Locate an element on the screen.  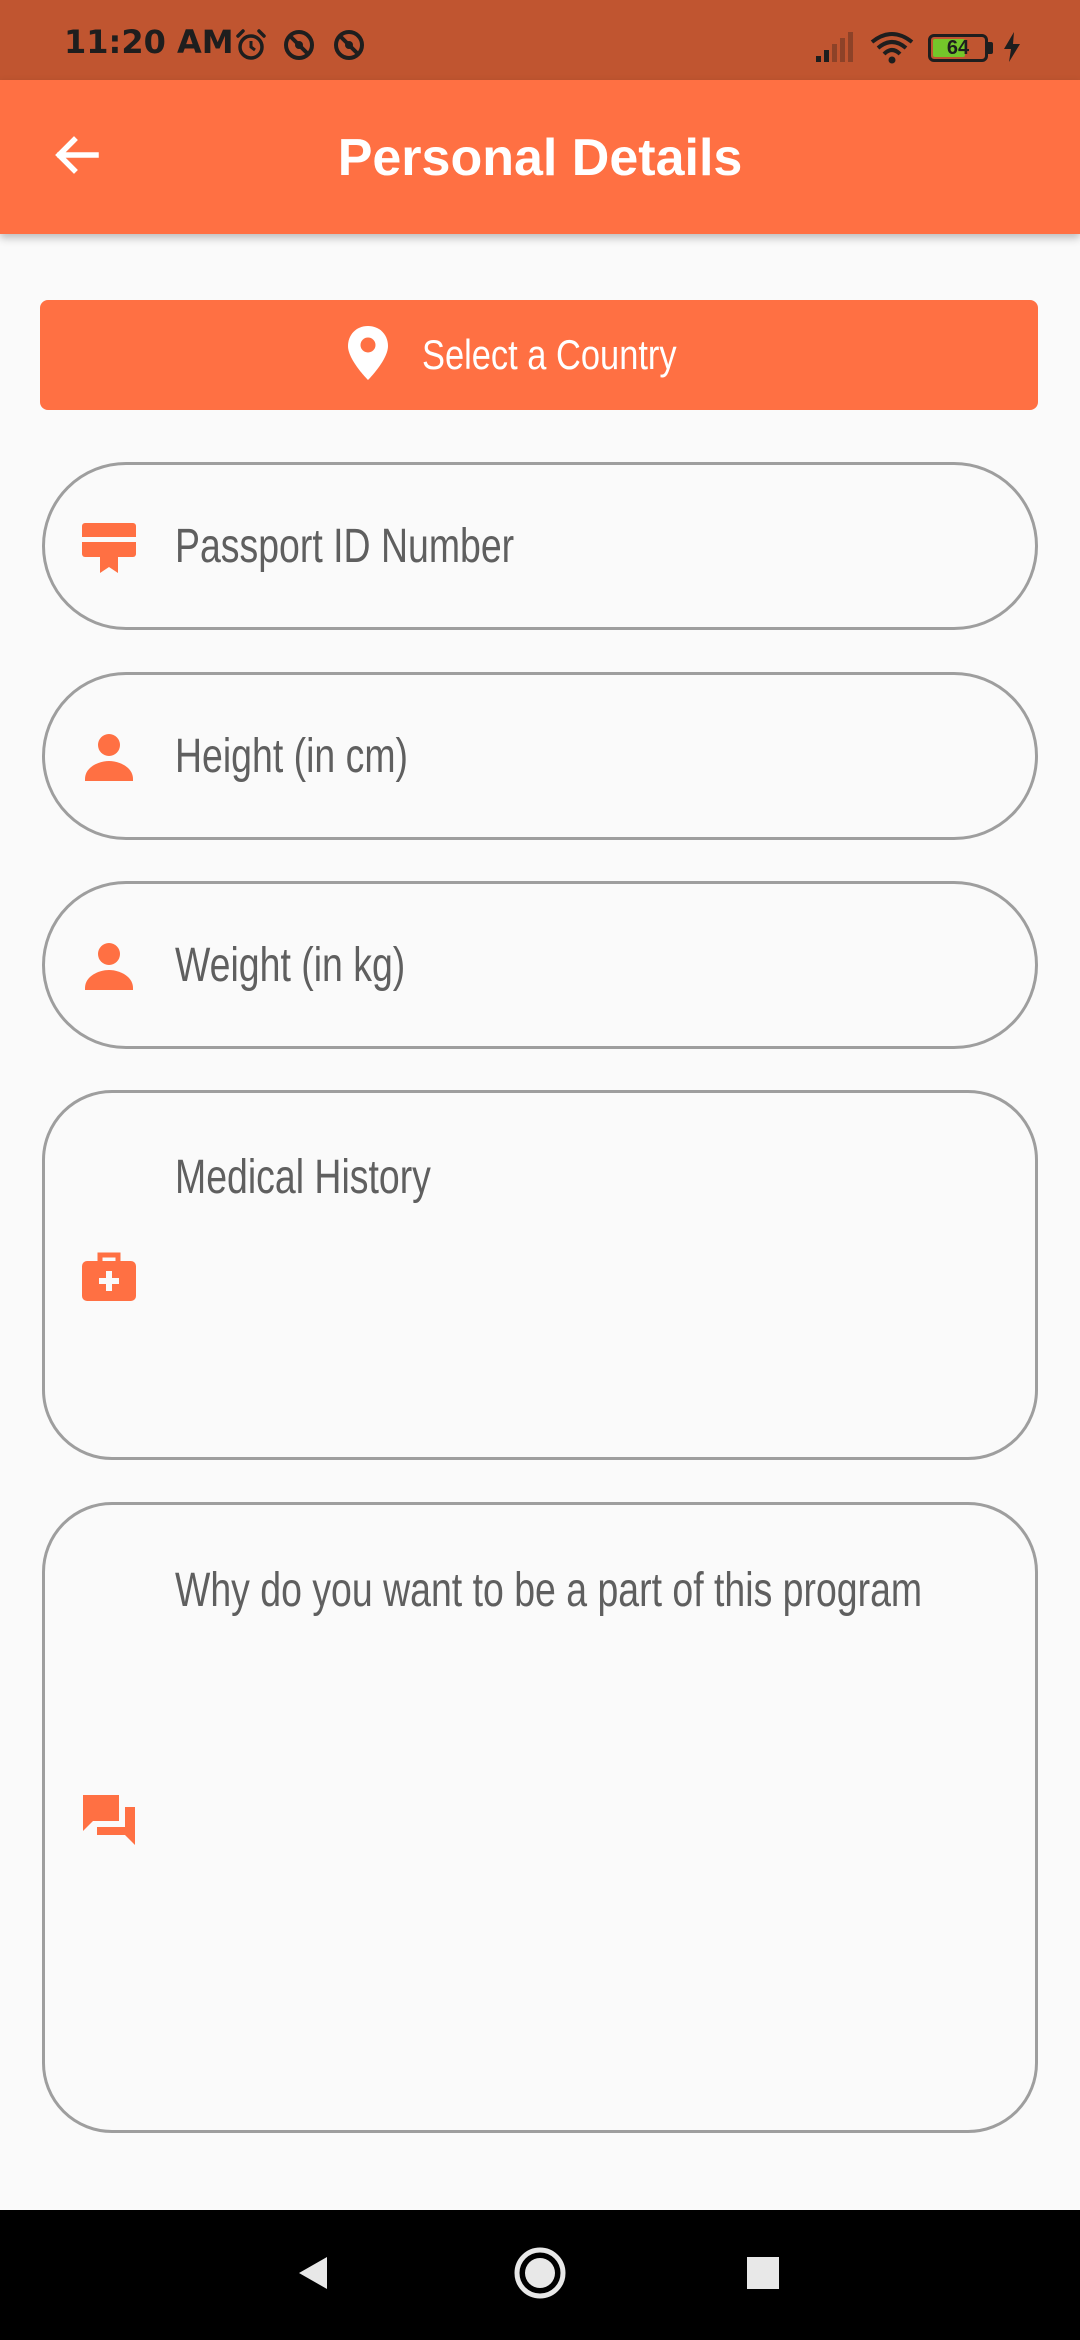
system-navigation-bar is located at coordinates (540, 2275).